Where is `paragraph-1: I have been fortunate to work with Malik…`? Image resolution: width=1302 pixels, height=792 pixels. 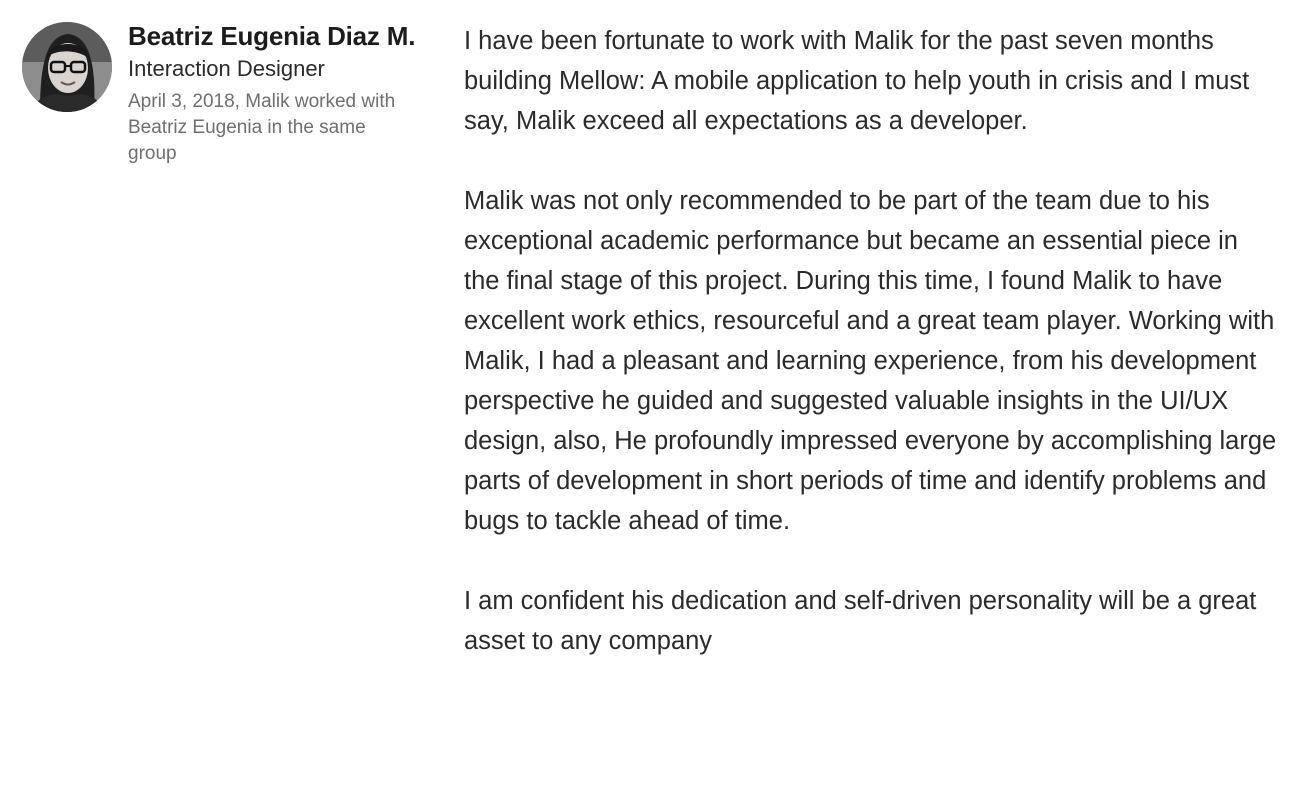
paragraph-1: I have been fortunate to work with Malik… is located at coordinates (857, 81).